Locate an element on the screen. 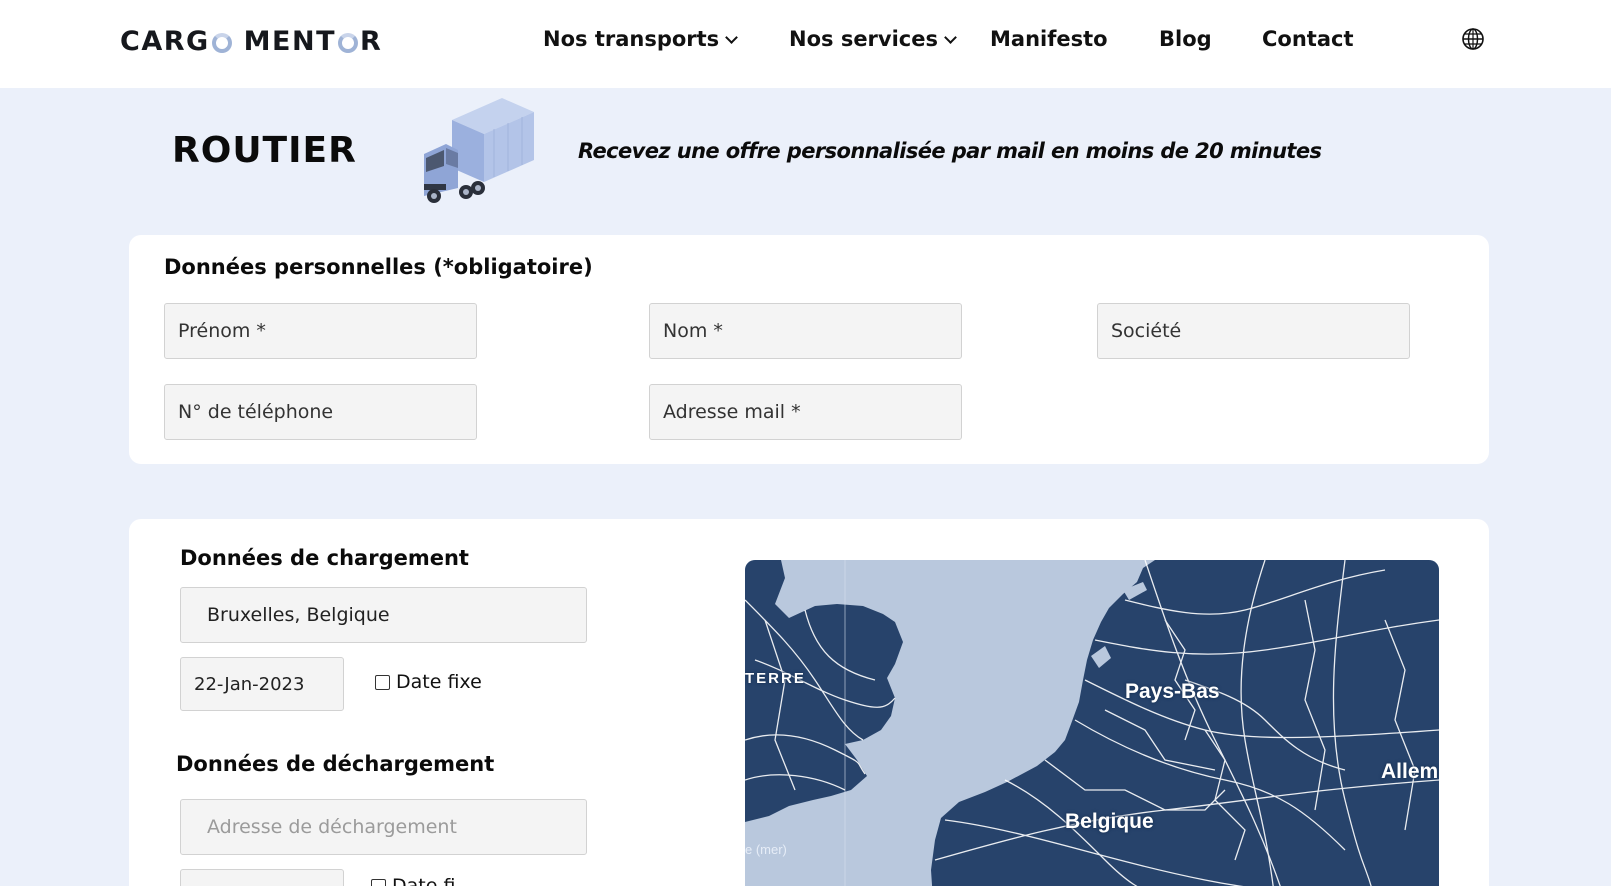 Image resolution: width=1611 pixels, height=886 pixels. nav-label: Nos services is located at coordinates (863, 39).